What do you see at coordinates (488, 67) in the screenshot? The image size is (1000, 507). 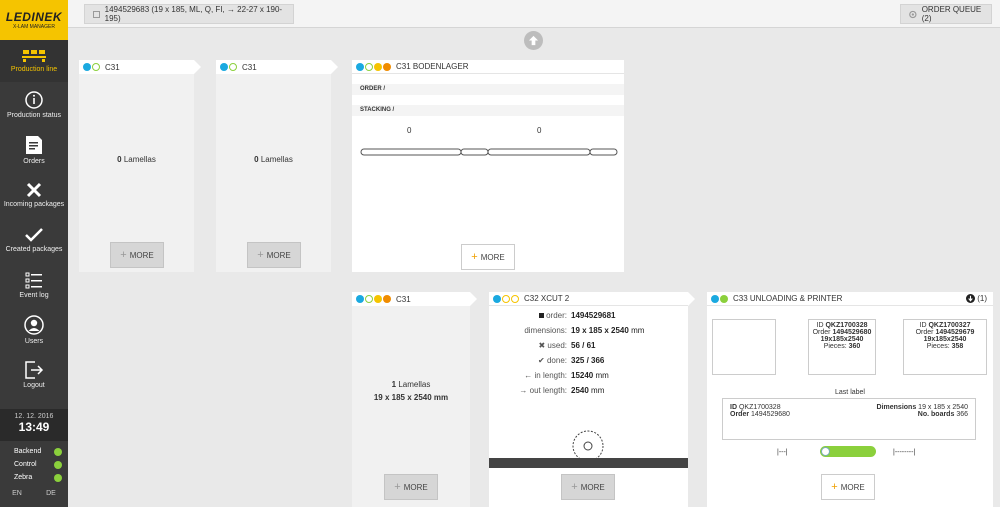 I see `card-header: C31 BODENLAGER` at bounding box center [488, 67].